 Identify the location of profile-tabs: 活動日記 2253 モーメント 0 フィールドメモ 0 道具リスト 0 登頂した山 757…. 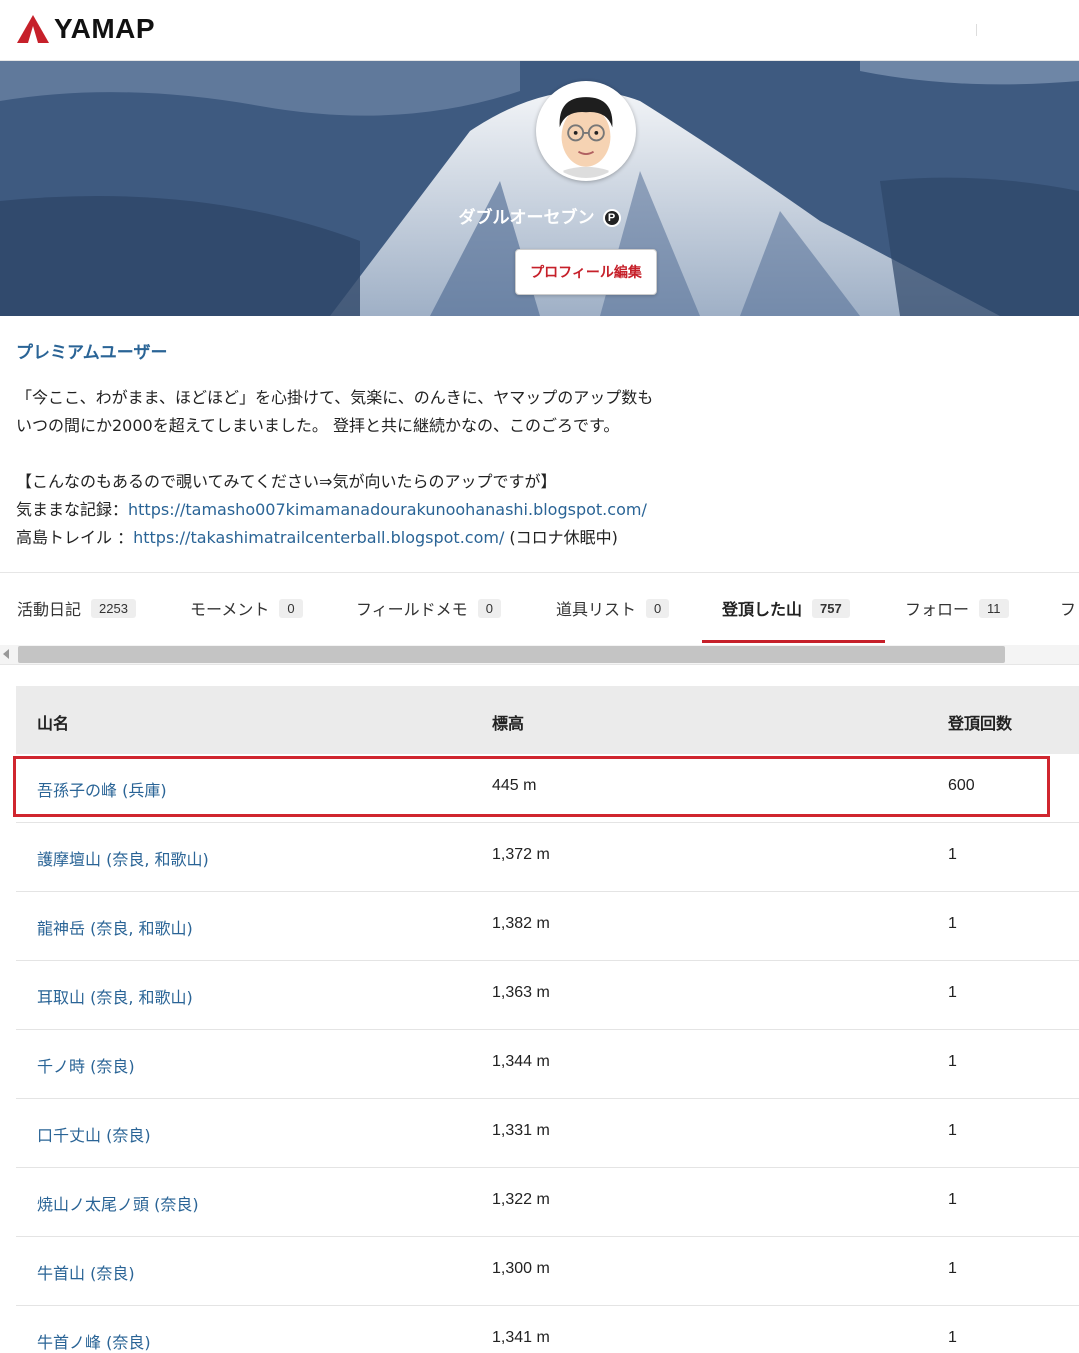
(539, 608).